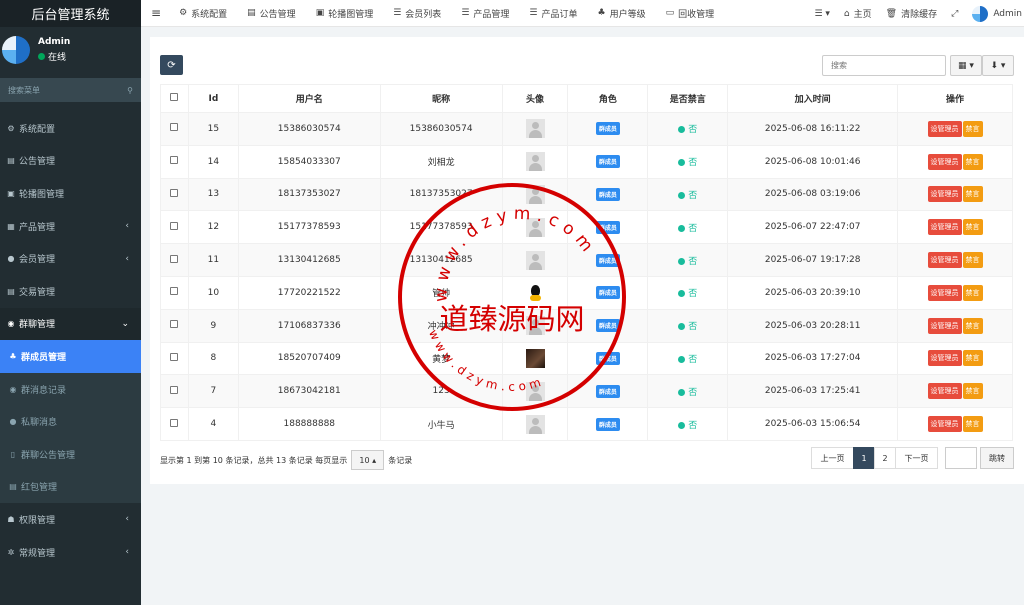 Image resolution: width=1024 pixels, height=605 pixels. What do you see at coordinates (682, 294) in the screenshot?
I see `status-dot-icon` at bounding box center [682, 294].